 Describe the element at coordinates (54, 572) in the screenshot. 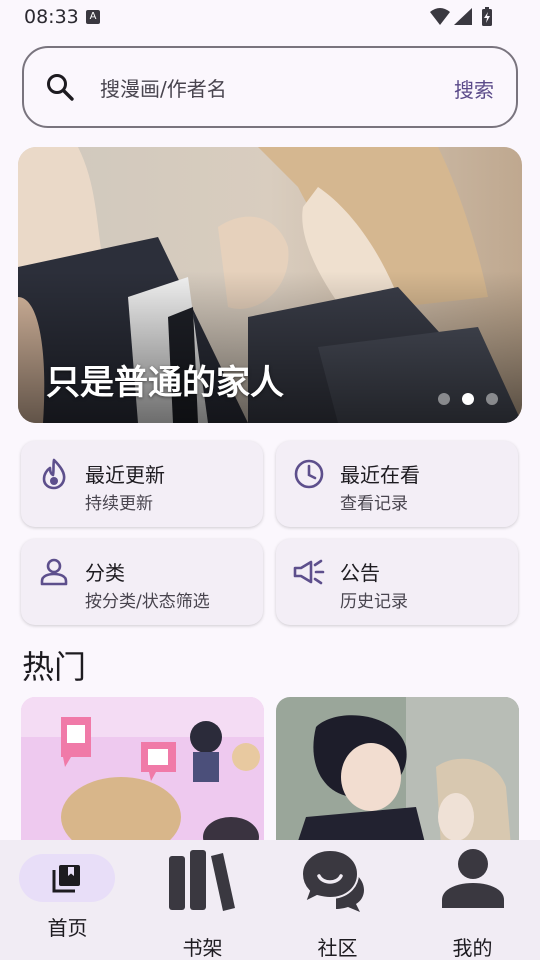

I see `person-icon` at that location.